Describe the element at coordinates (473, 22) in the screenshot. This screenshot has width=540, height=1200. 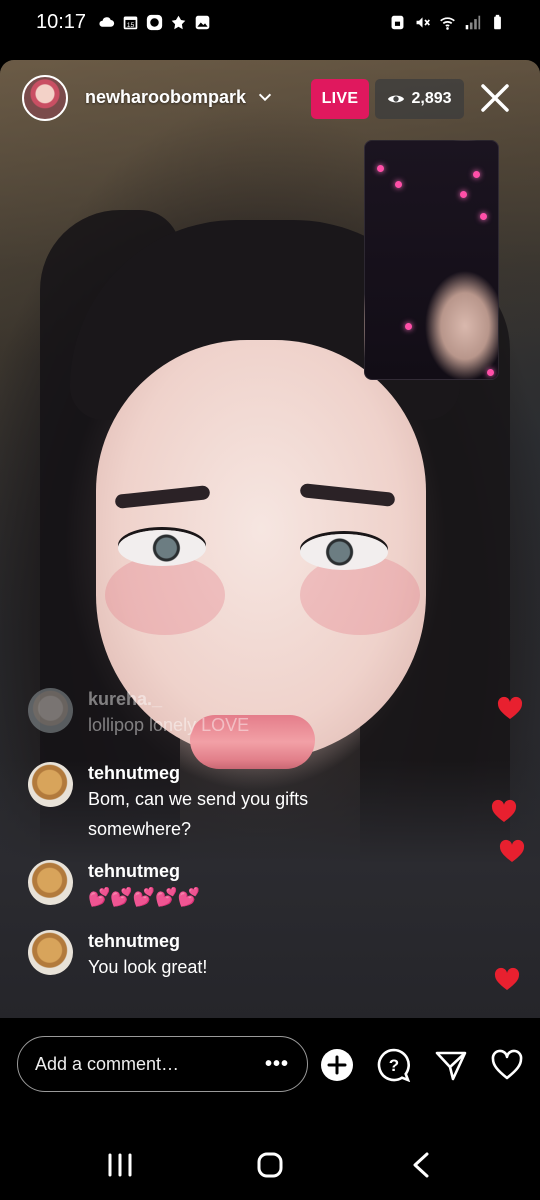
I see `signal-icon` at that location.